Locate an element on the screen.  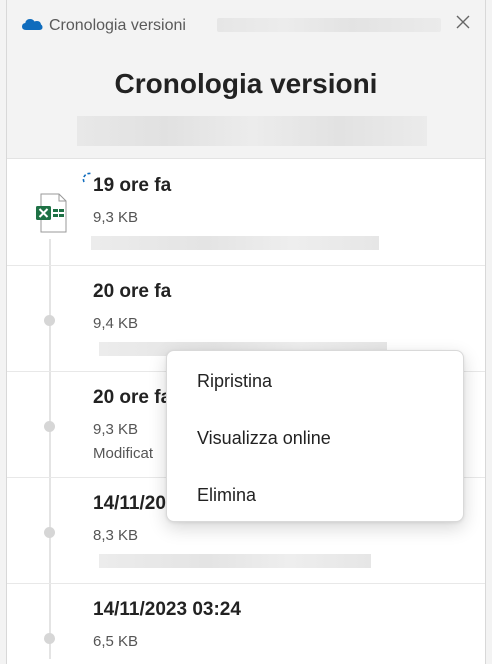
version-size: 8,3 KB is located at coordinates (116, 535).